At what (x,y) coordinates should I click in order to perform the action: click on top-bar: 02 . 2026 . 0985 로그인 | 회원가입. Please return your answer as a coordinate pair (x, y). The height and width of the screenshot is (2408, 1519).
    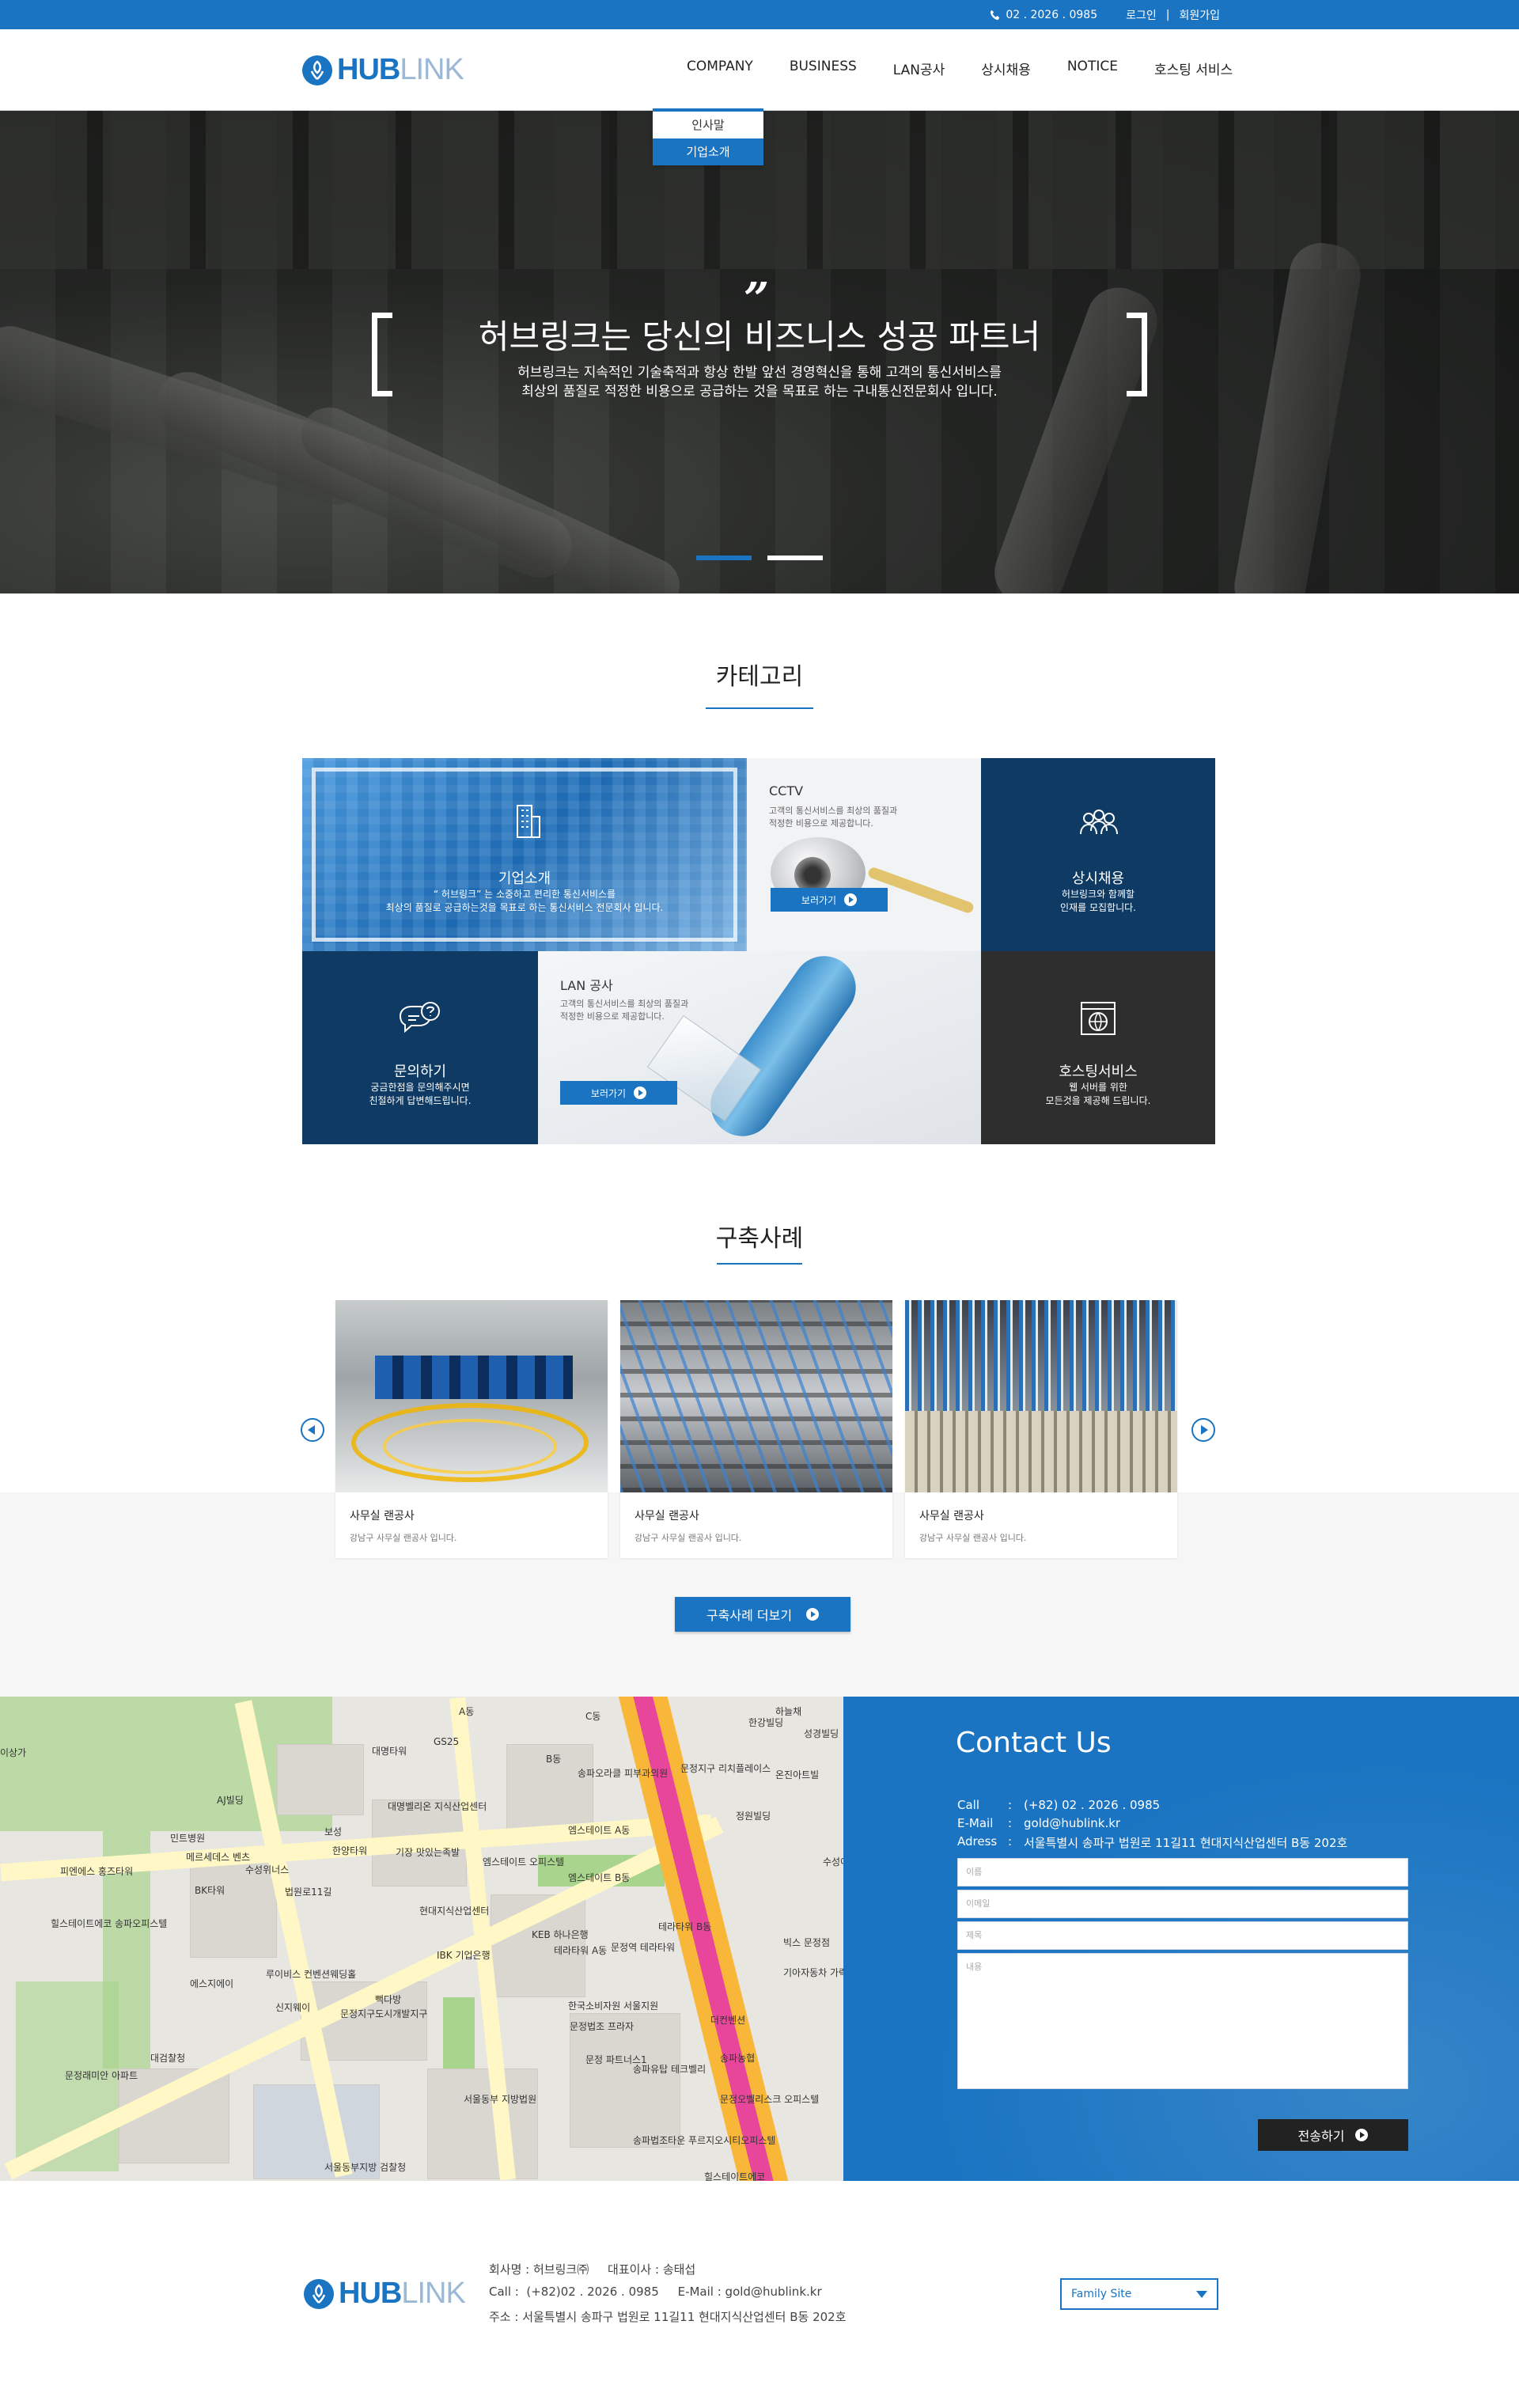
    Looking at the image, I should click on (760, 15).